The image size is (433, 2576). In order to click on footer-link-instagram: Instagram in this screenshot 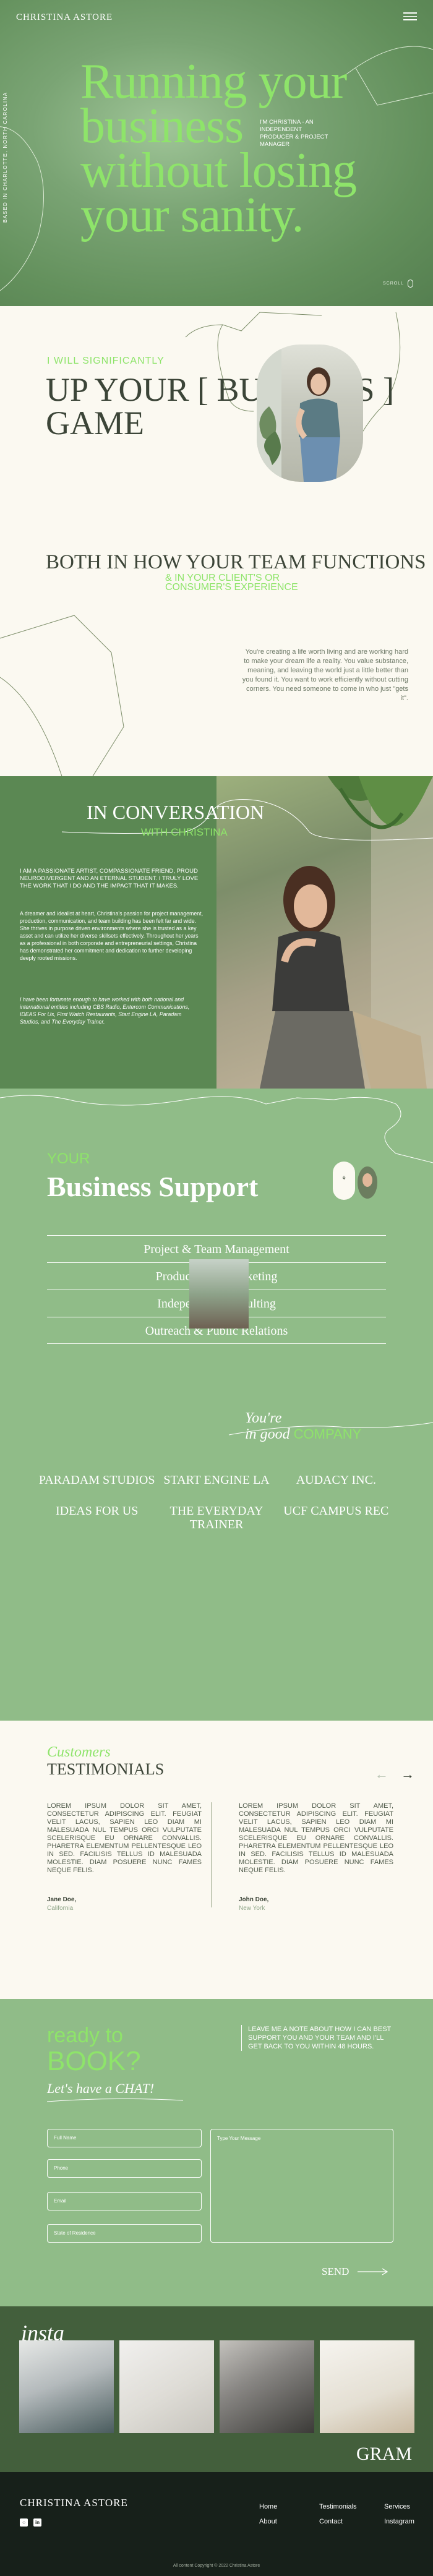, I will do `click(399, 2521)`.